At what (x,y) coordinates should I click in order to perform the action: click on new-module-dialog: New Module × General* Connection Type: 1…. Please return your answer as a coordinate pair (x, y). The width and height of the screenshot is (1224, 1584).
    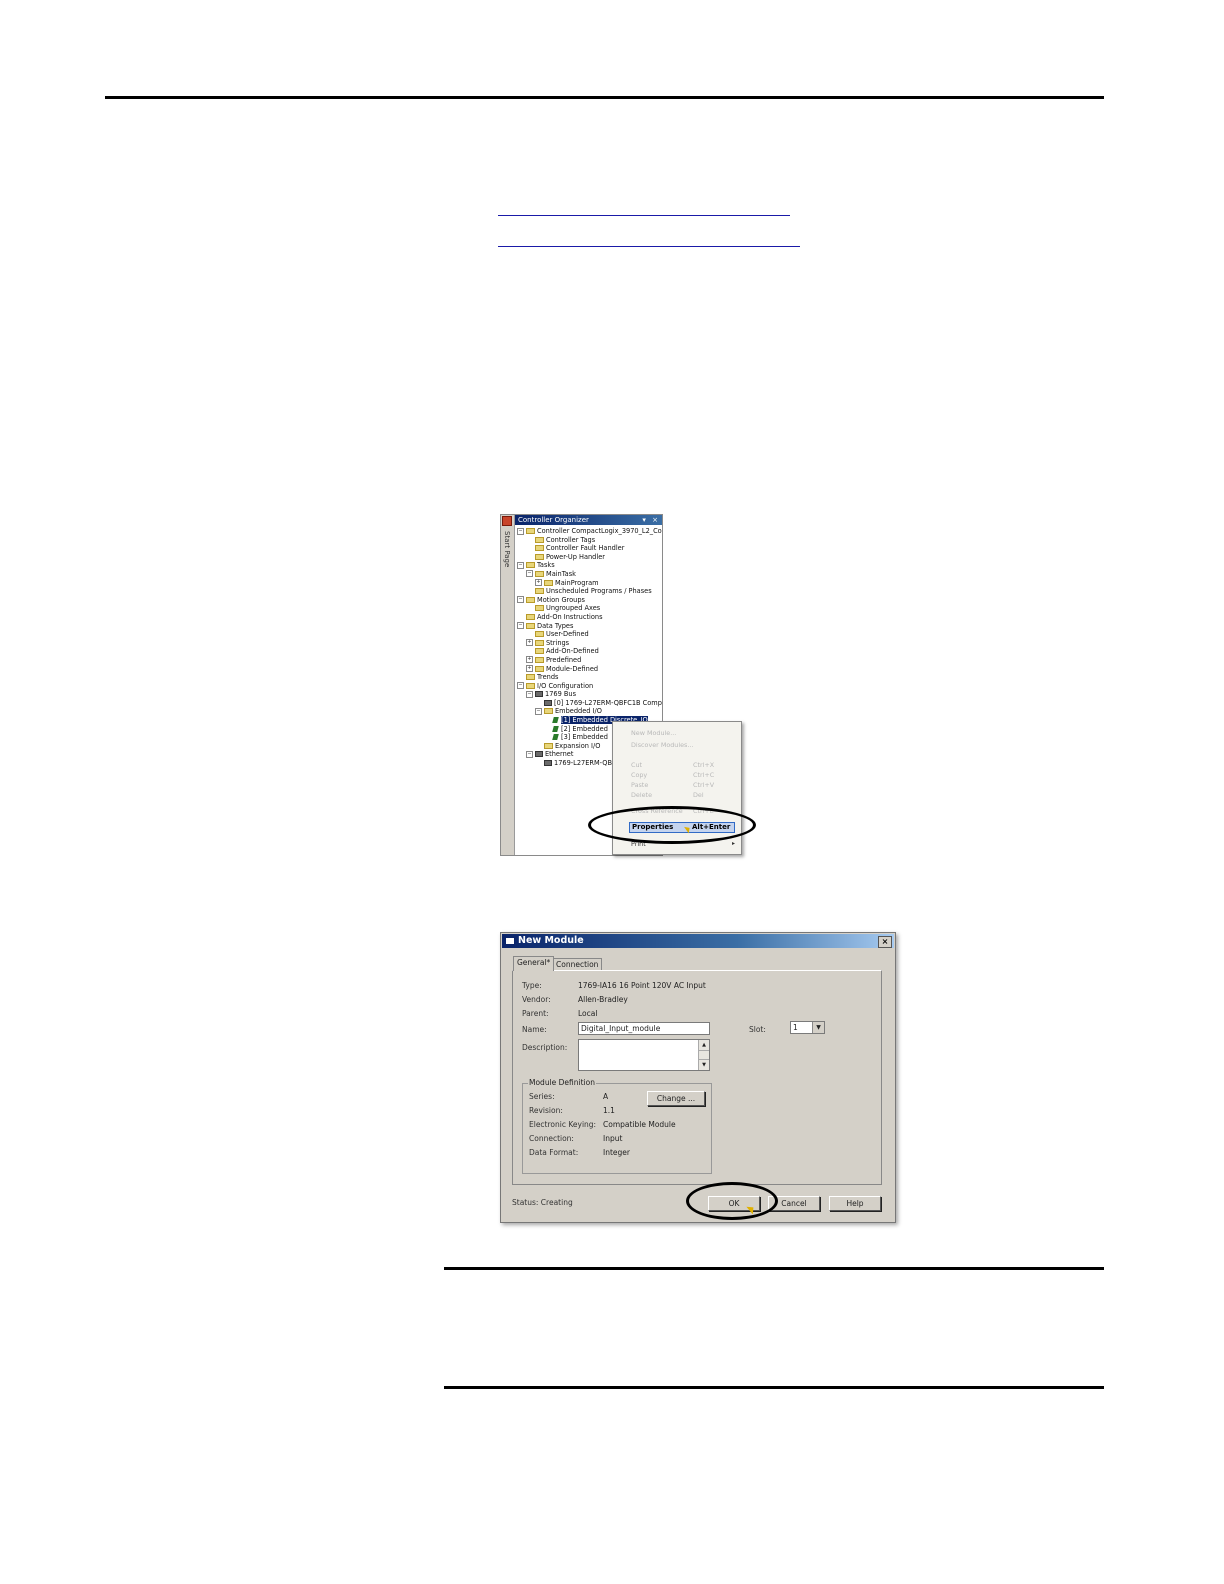
    Looking at the image, I should click on (698, 1077).